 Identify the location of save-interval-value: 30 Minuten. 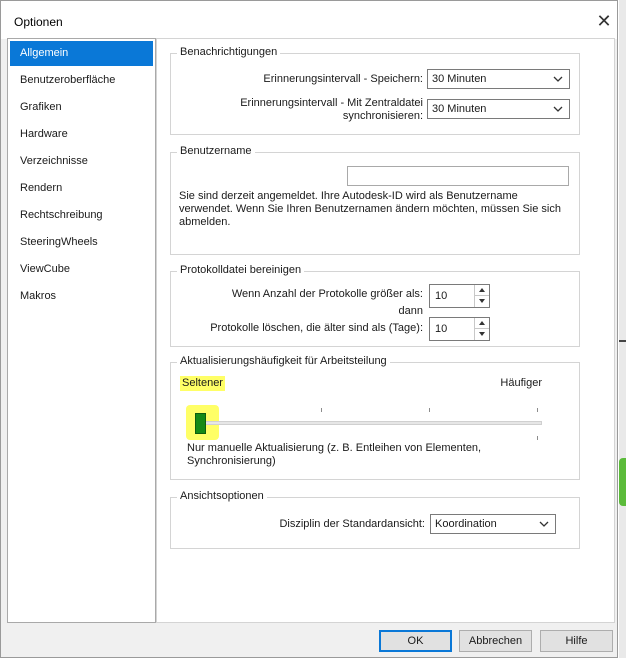
(459, 79).